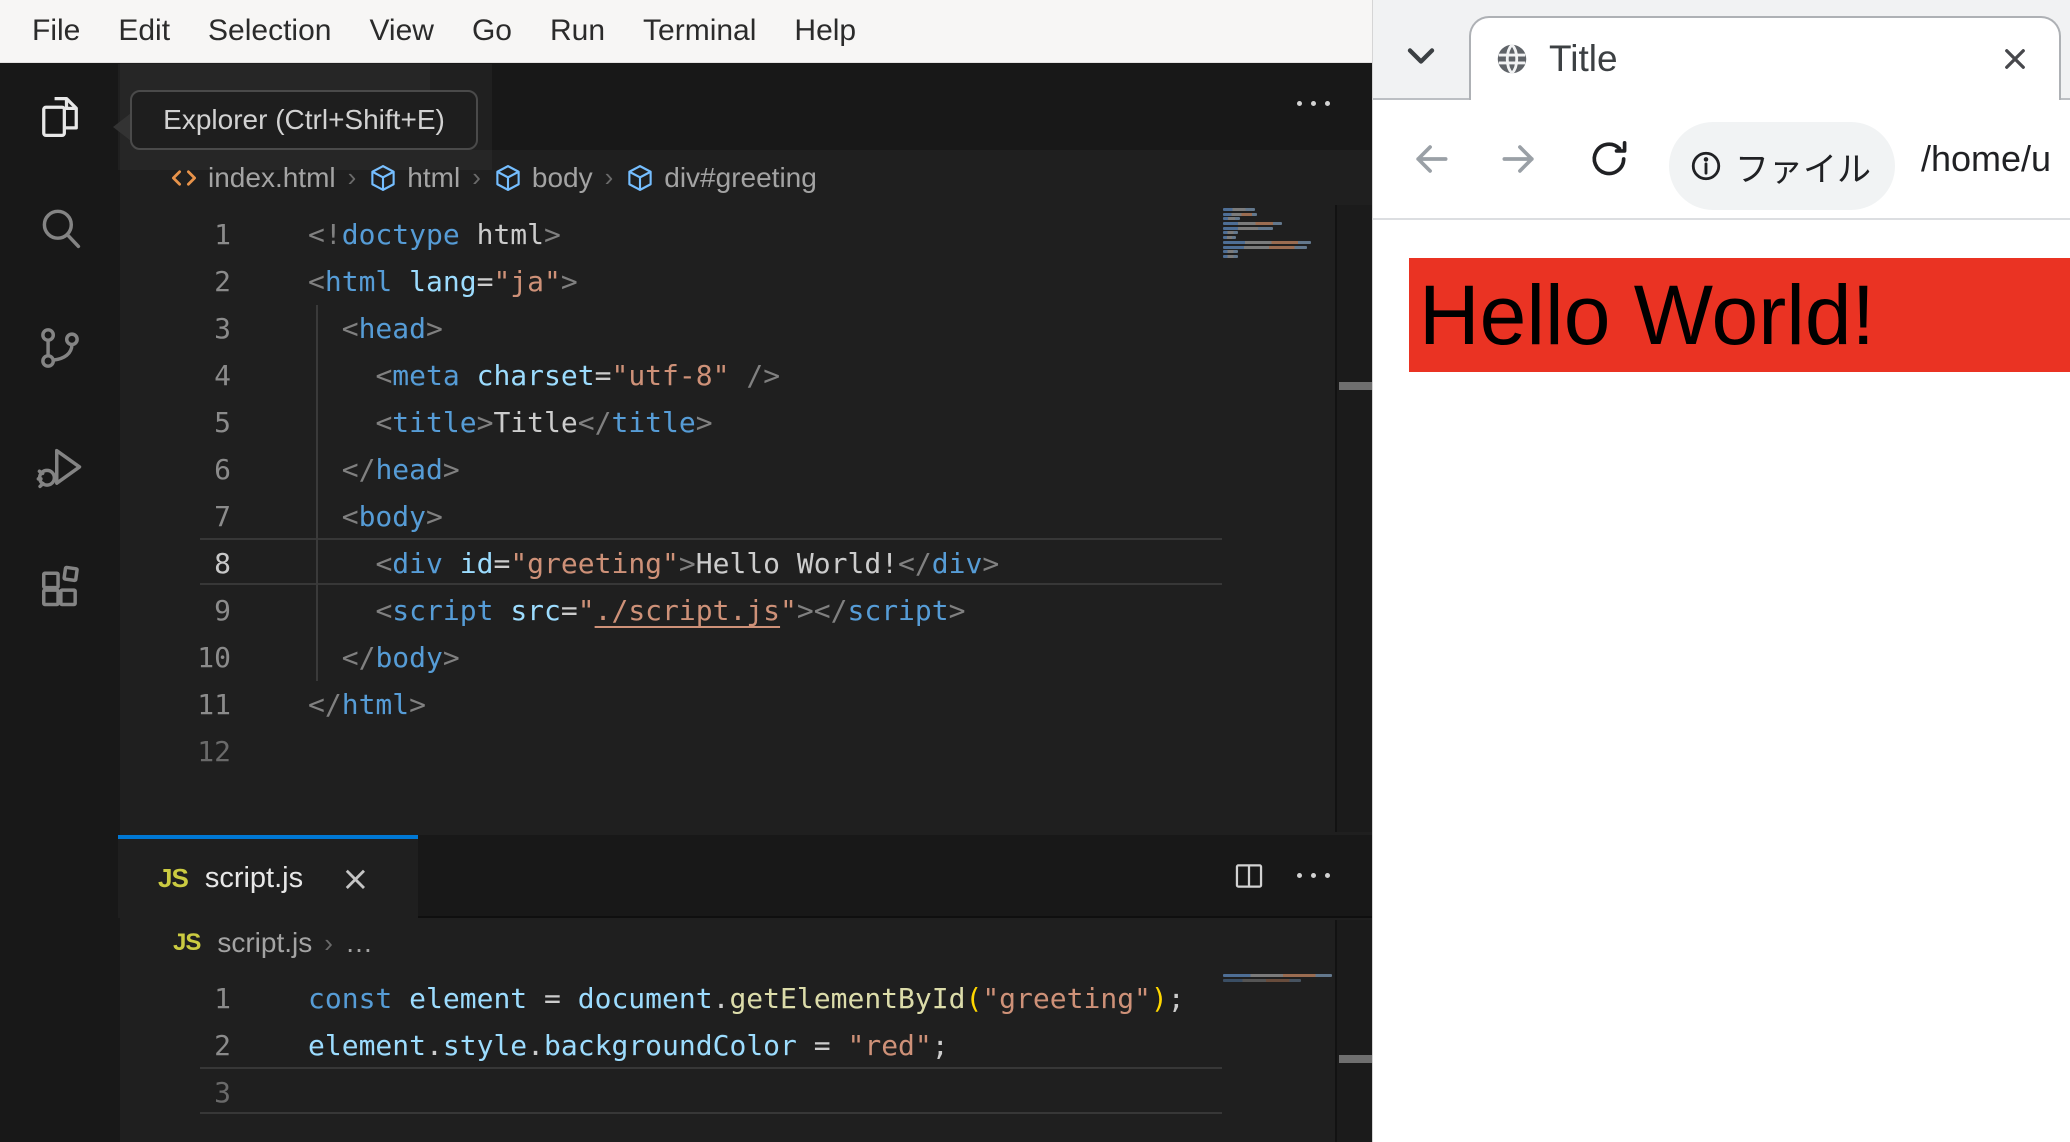 This screenshot has height=1142, width=2070. What do you see at coordinates (222, 469) in the screenshot?
I see `line-number: 6` at bounding box center [222, 469].